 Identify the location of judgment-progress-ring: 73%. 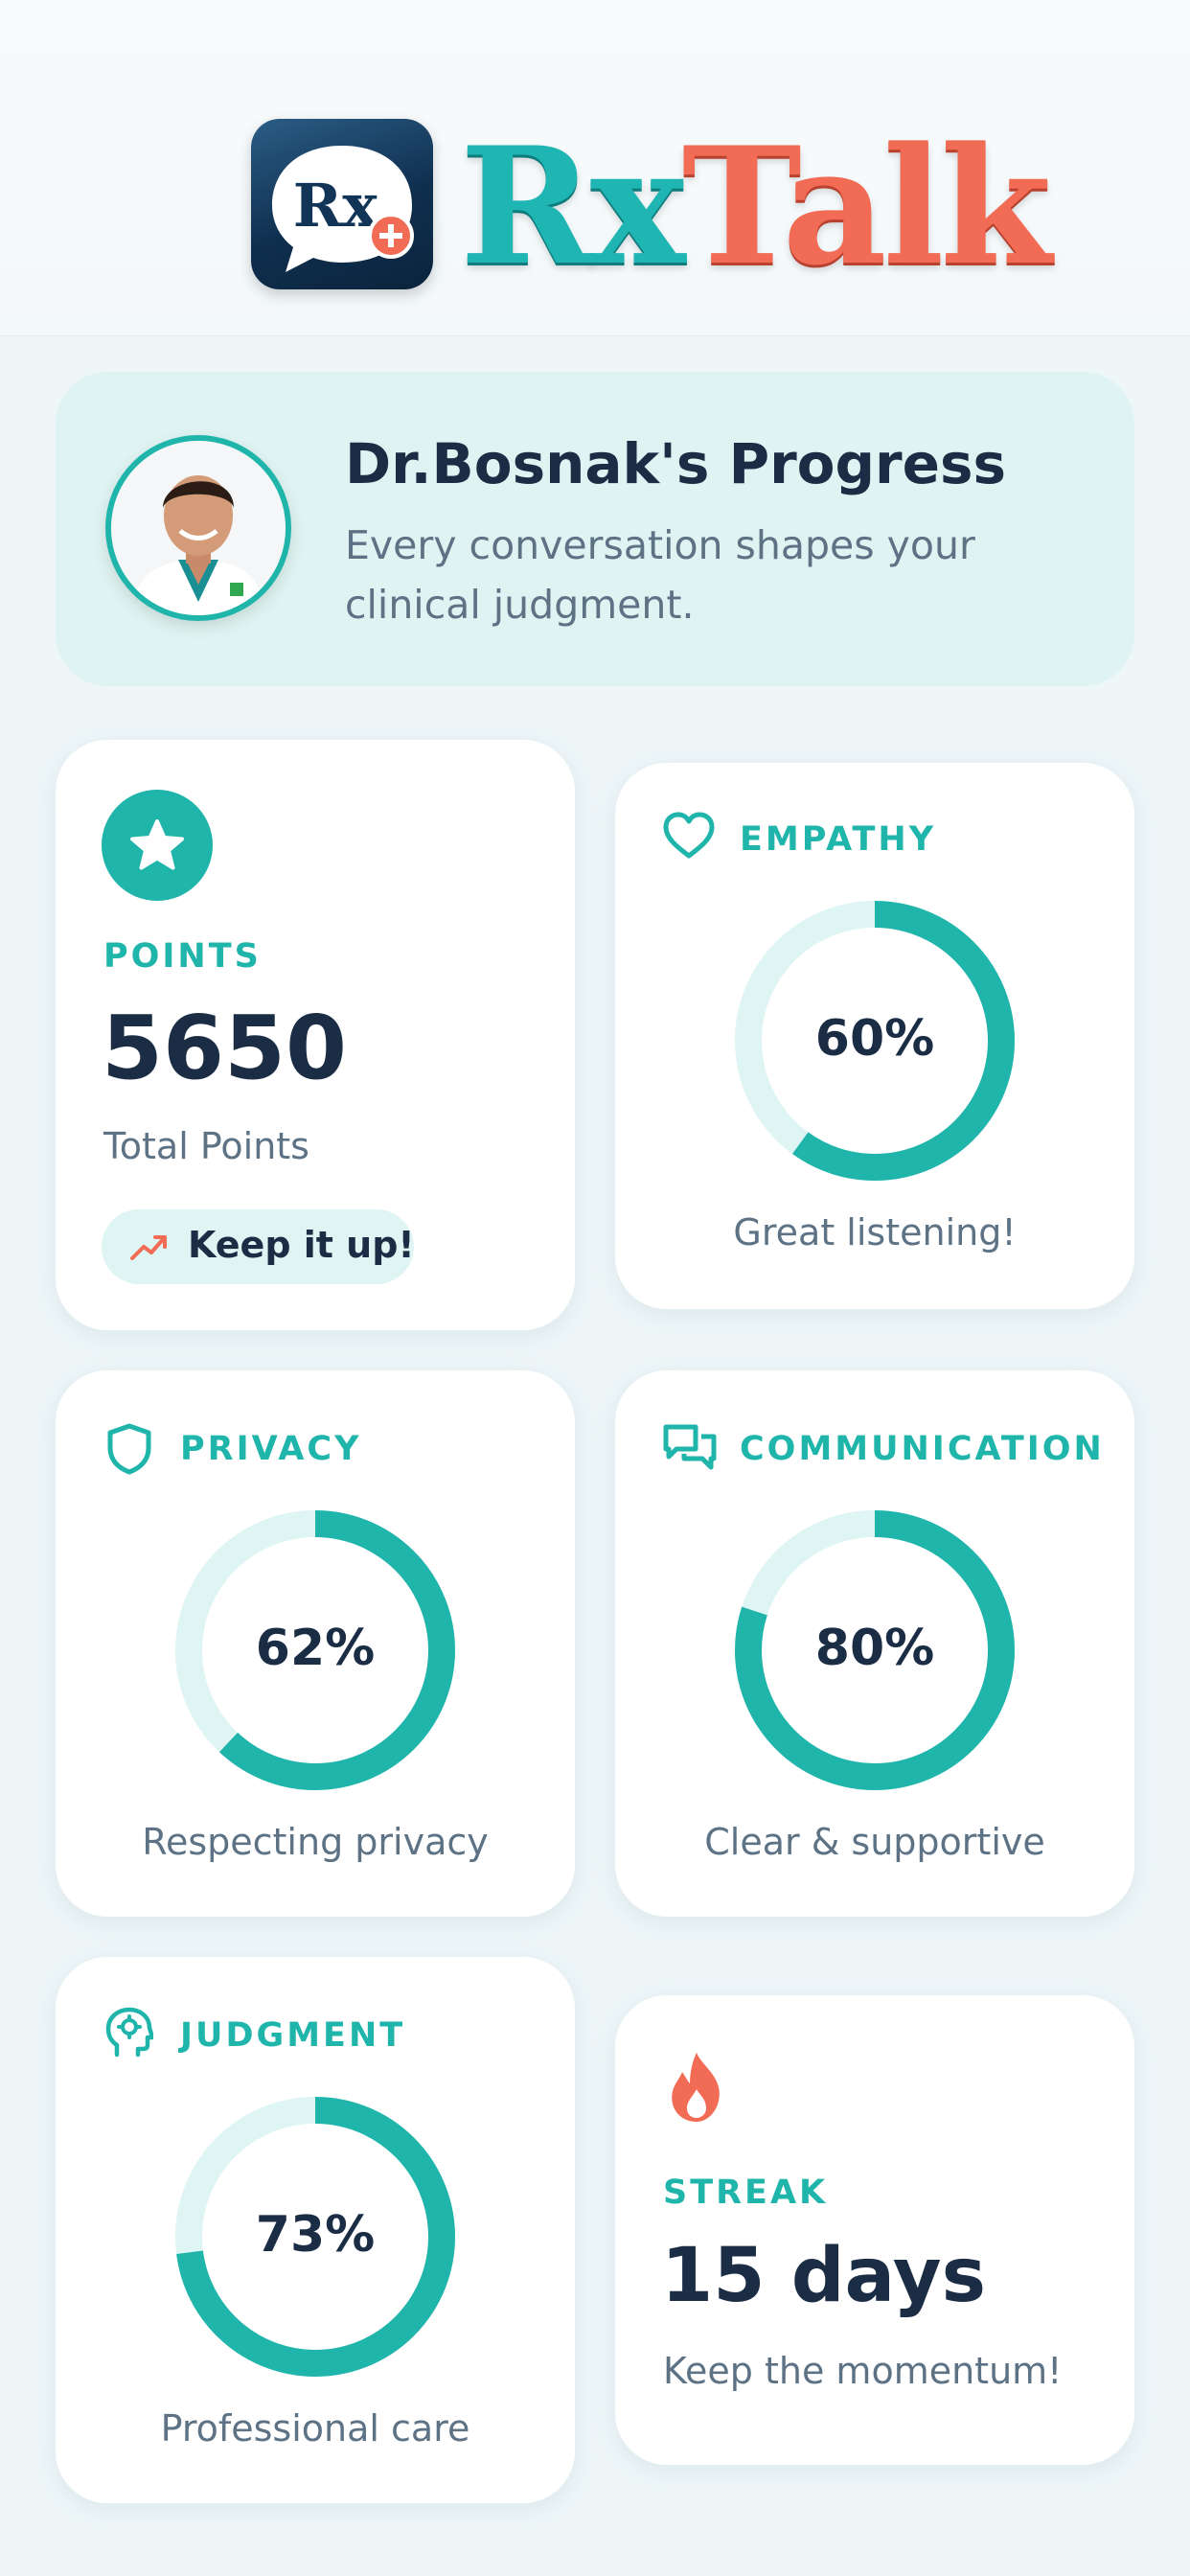
(316, 2236).